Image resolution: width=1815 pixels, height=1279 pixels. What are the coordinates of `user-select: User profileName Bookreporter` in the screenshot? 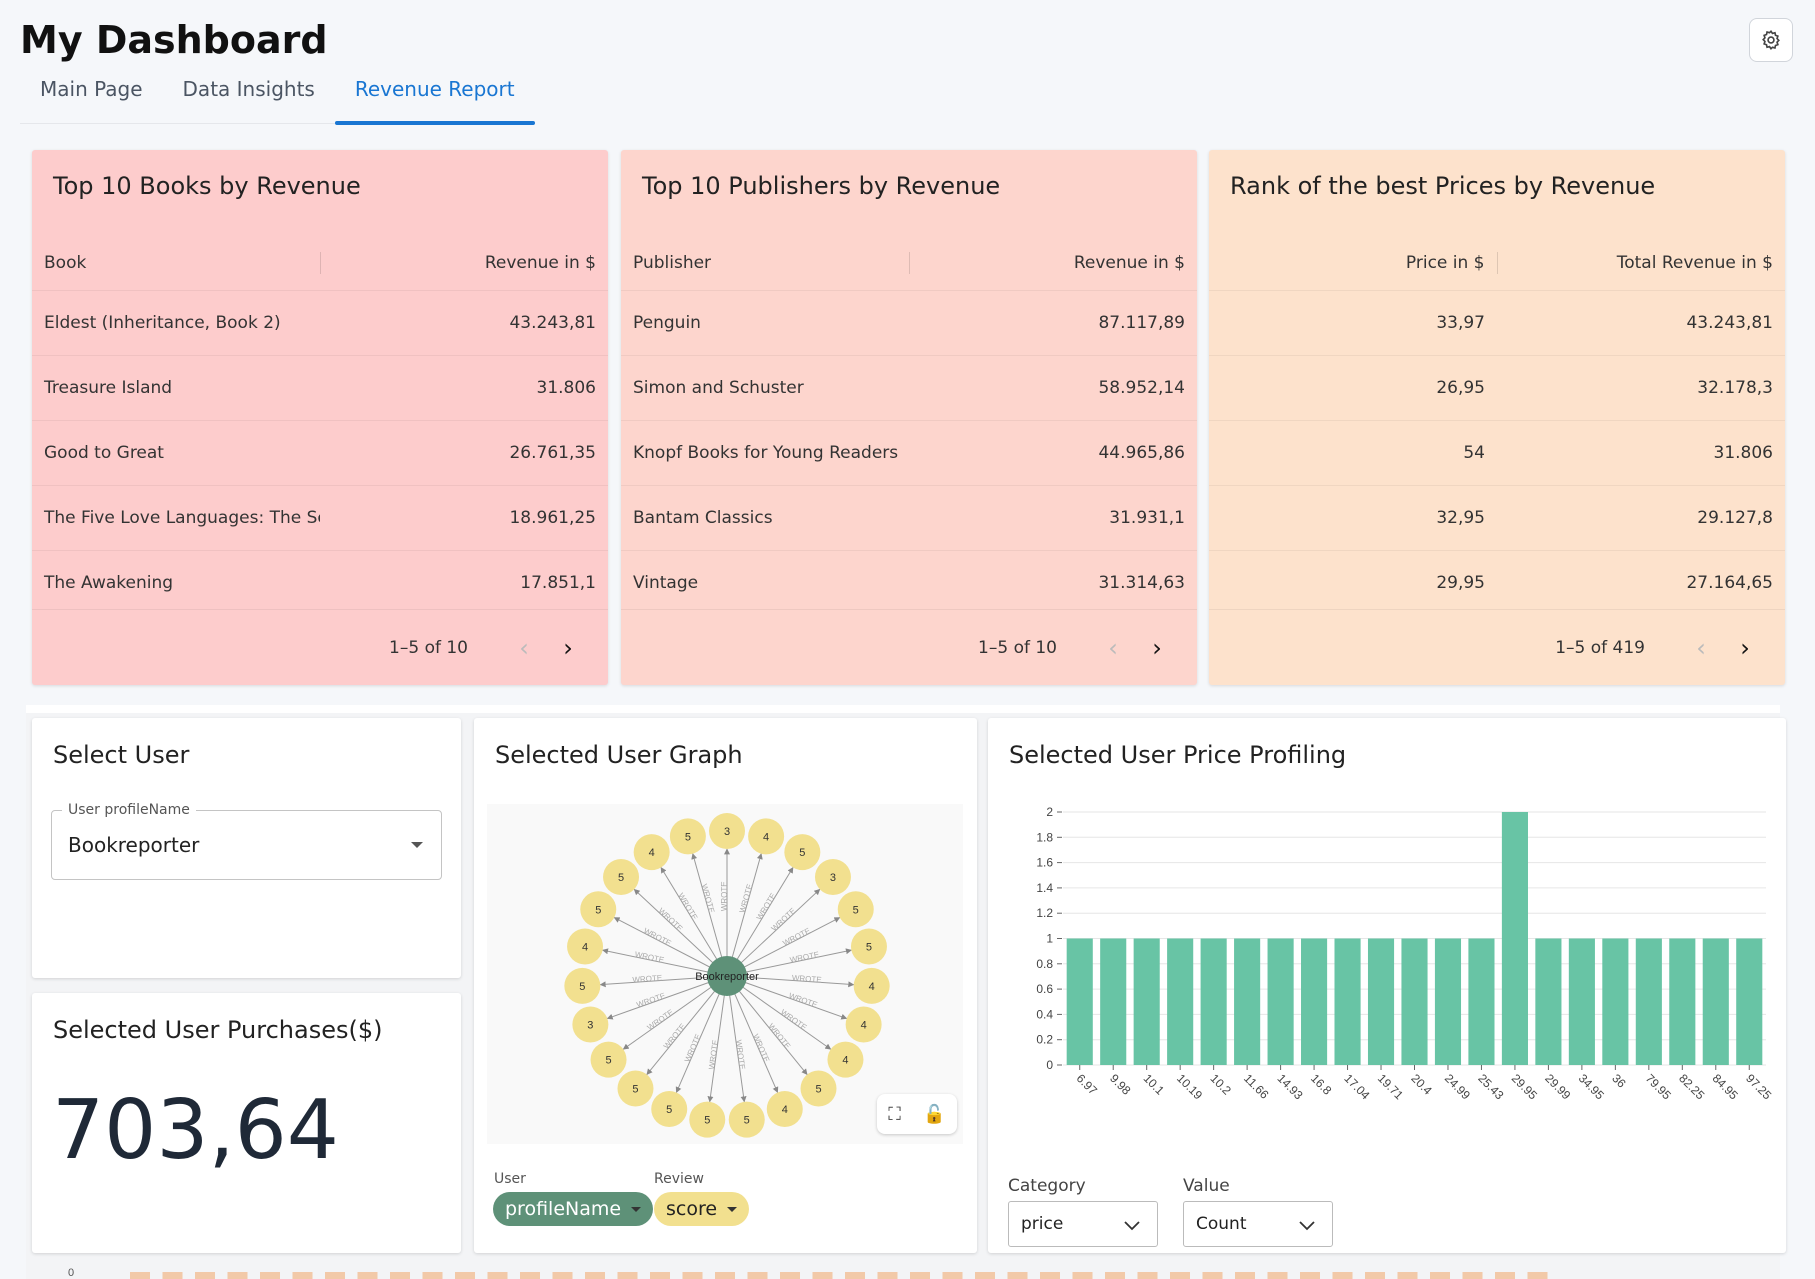 It's located at (246, 841).